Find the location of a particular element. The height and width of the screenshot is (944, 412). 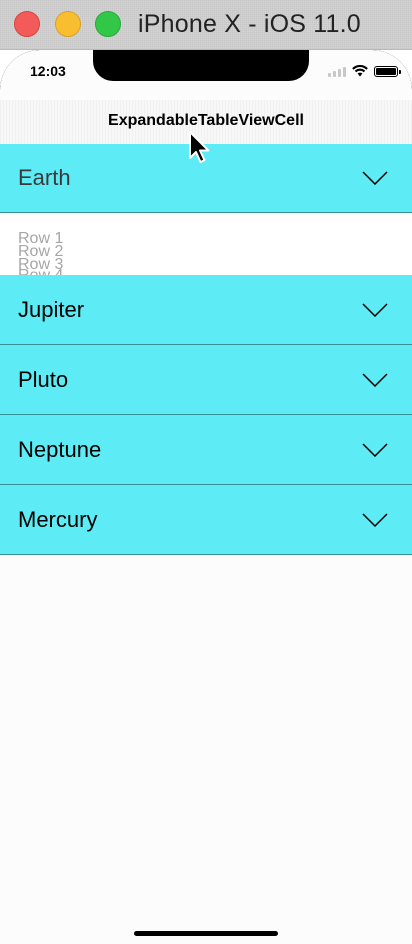

section-label: Mercury is located at coordinates (58, 519).